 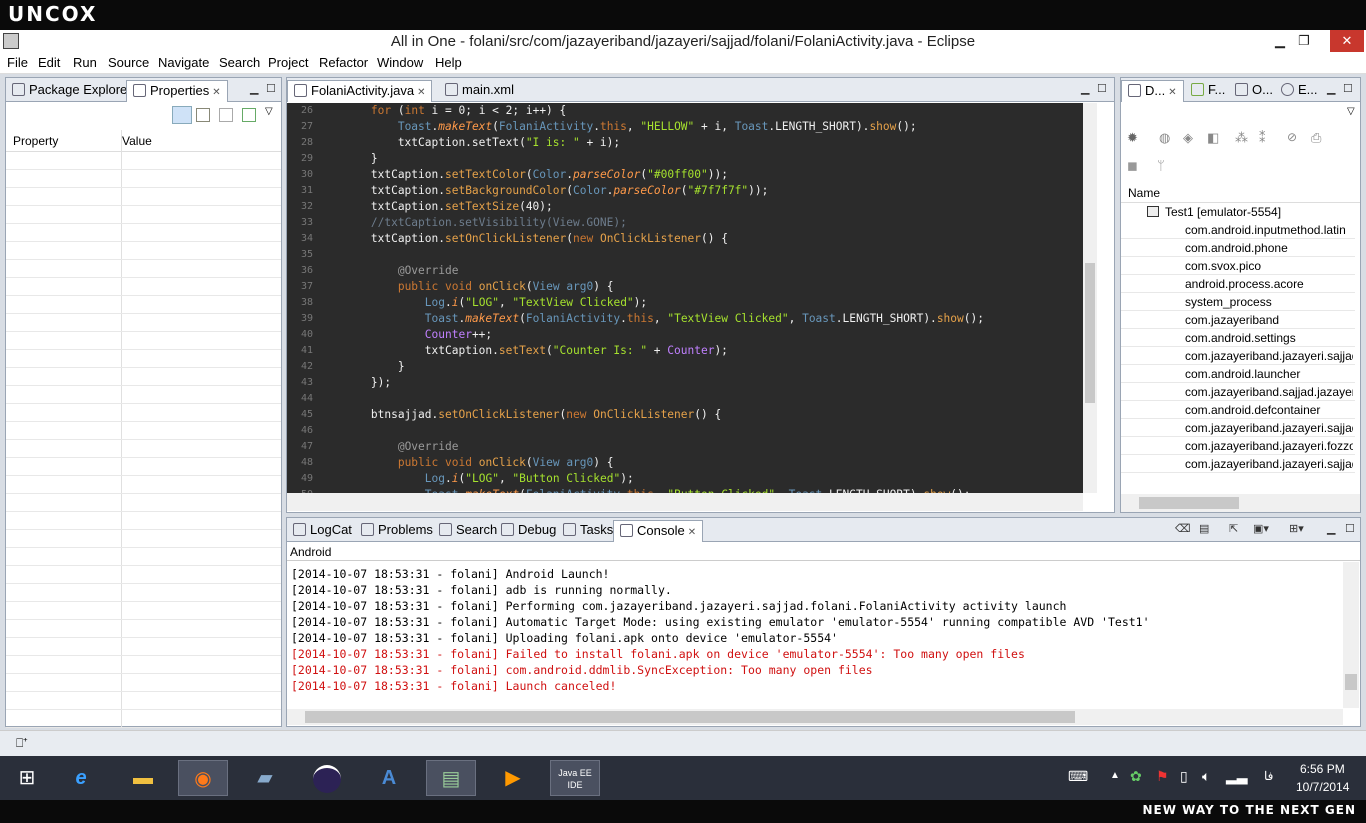 I want to click on process-row: com.jazayeriband.jazayeri.sajjad.s, so click(x=1238, y=356).